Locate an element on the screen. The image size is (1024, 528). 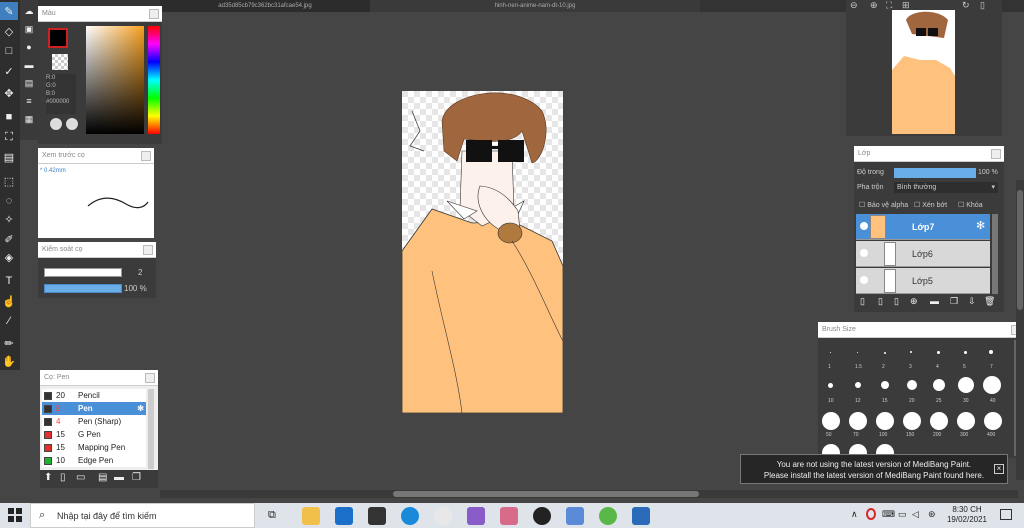
select-eraser-tool-icon: ◈ is located at coordinates (9, 257).